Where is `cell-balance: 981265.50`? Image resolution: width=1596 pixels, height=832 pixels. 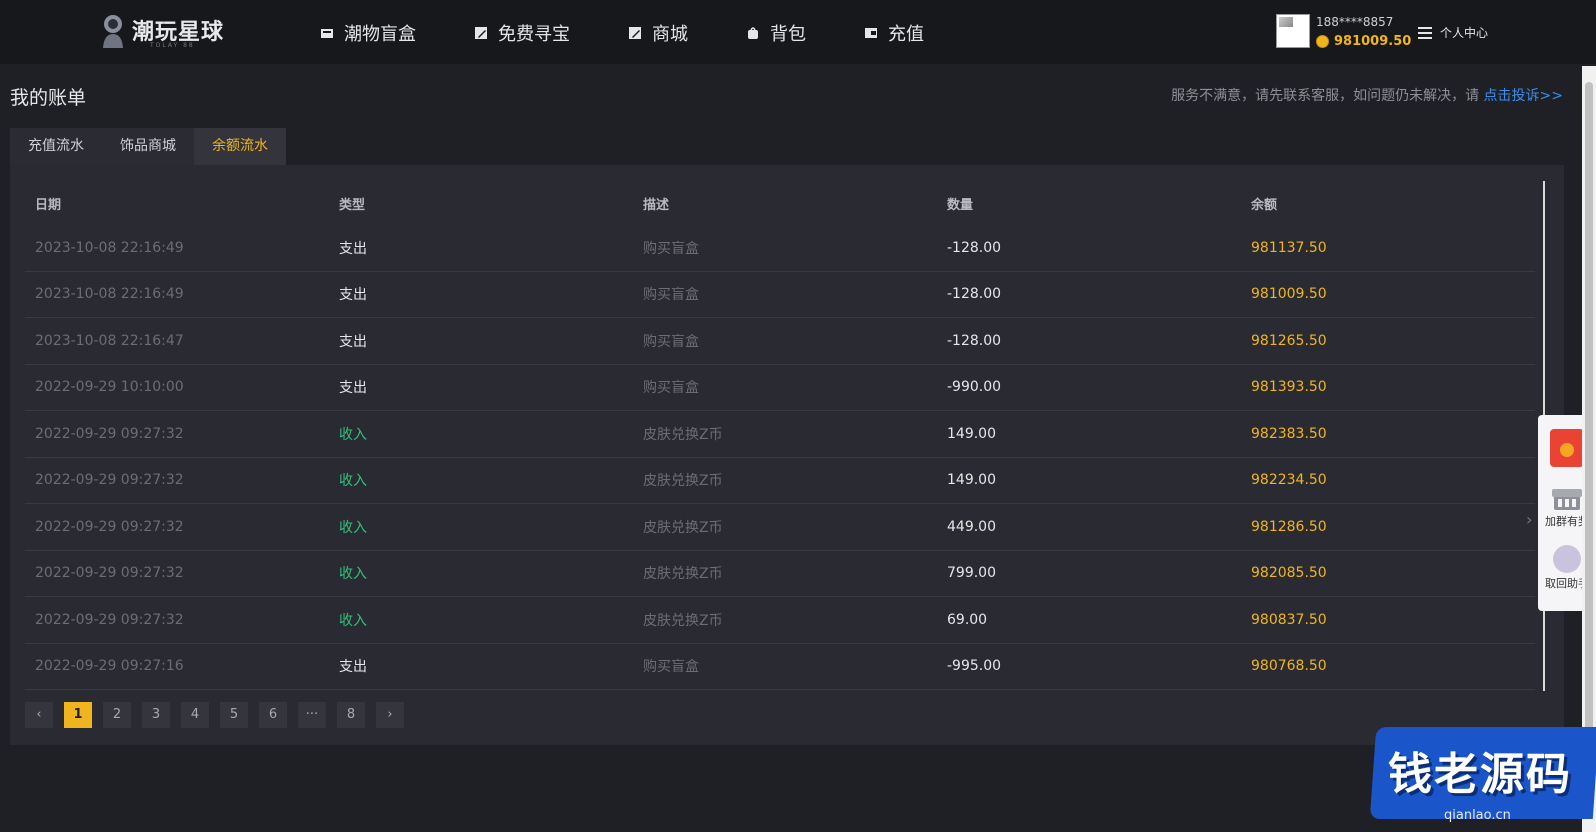 cell-balance: 981265.50 is located at coordinates (1289, 340).